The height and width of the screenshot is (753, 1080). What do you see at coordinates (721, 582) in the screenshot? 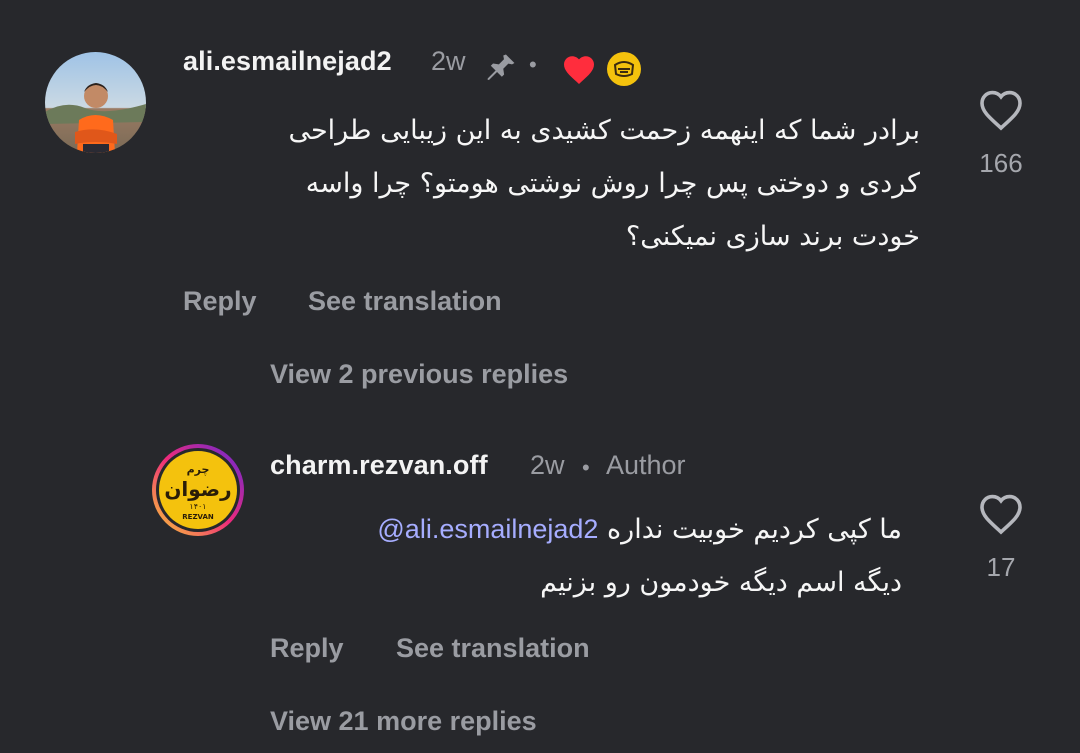
I see `reply-line: دیگه اسم دیگه خودمون رو بزنیم` at bounding box center [721, 582].